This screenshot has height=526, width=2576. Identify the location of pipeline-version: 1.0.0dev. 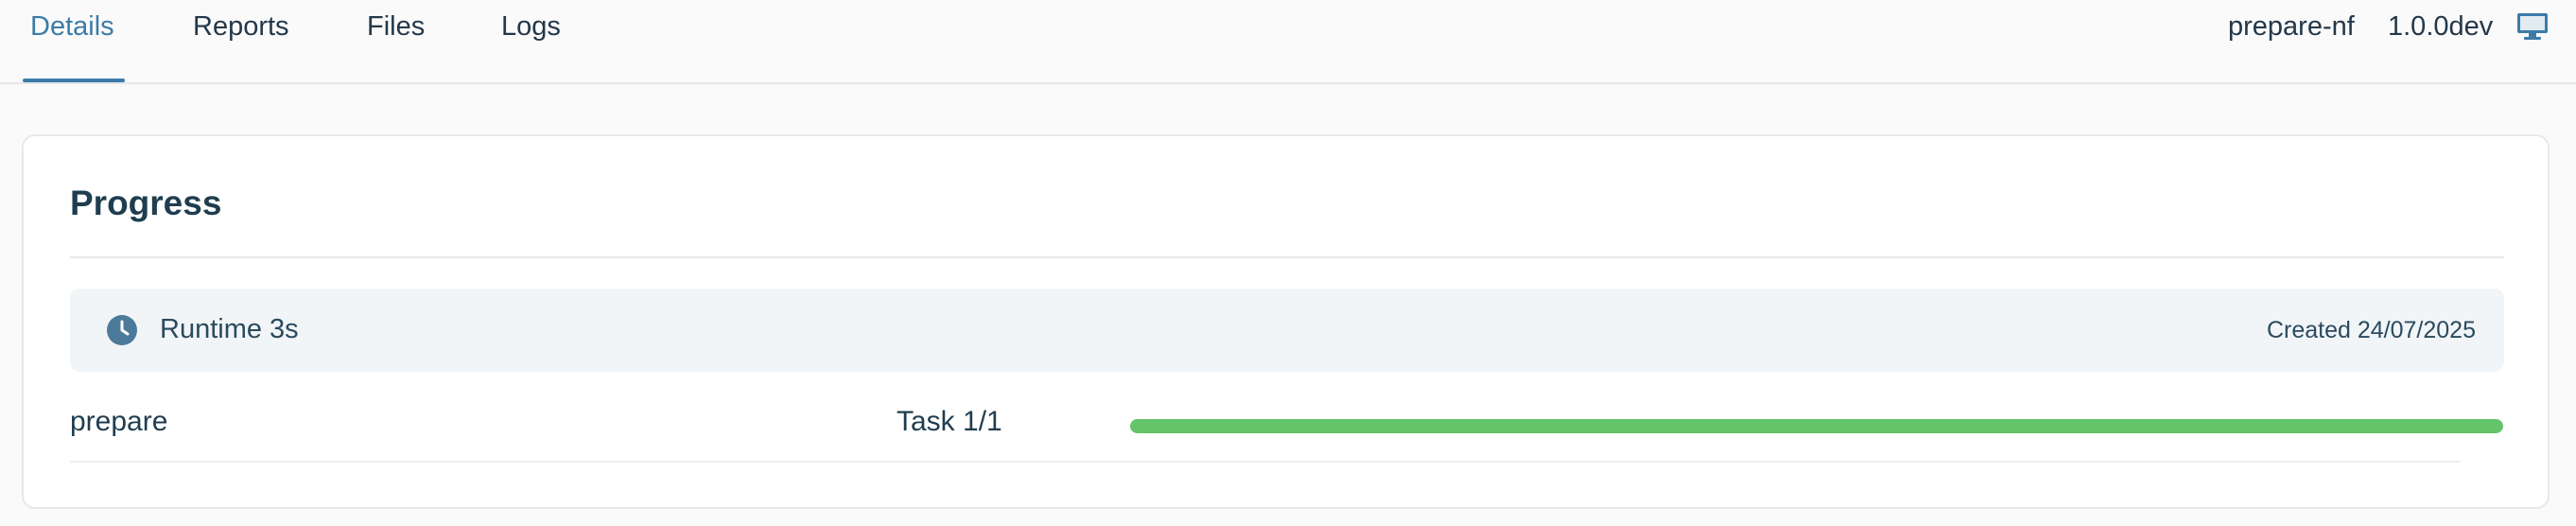
(2441, 26).